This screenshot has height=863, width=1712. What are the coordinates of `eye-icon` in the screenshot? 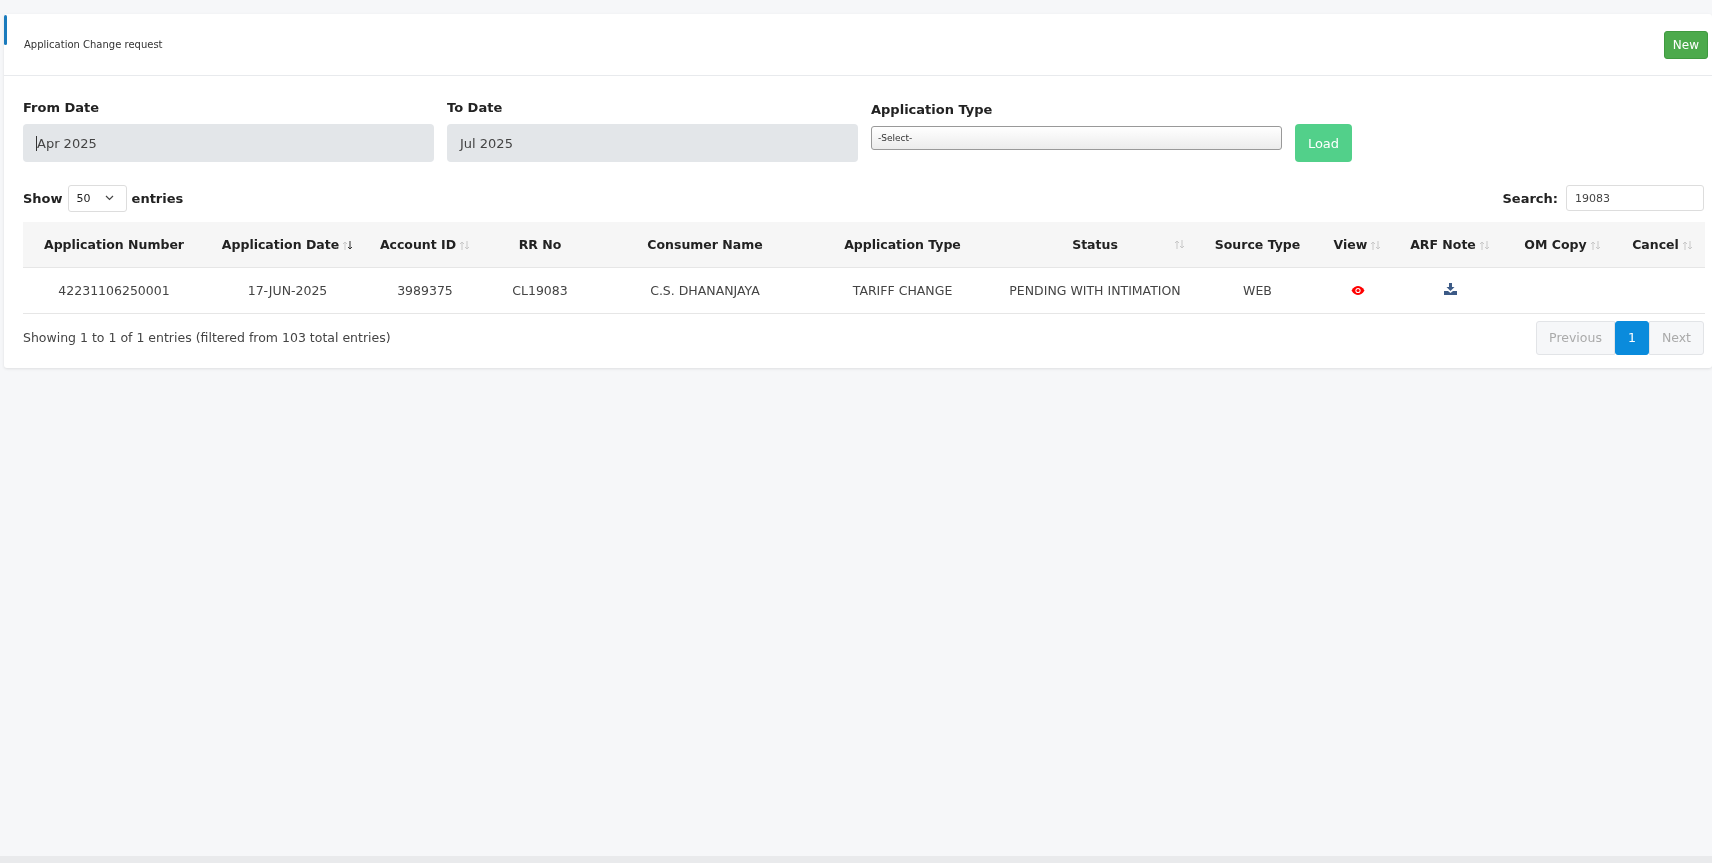 It's located at (1357, 290).